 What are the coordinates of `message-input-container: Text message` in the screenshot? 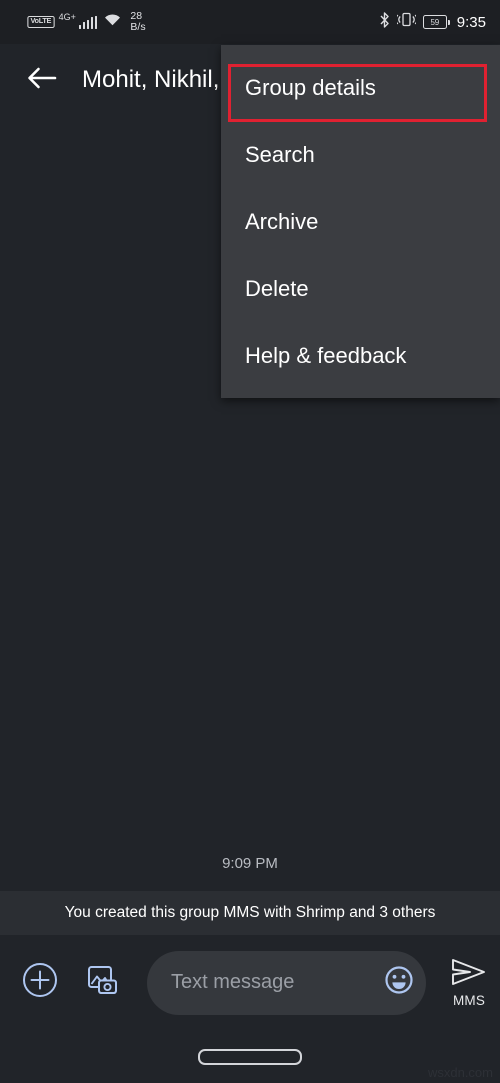 It's located at (286, 982).